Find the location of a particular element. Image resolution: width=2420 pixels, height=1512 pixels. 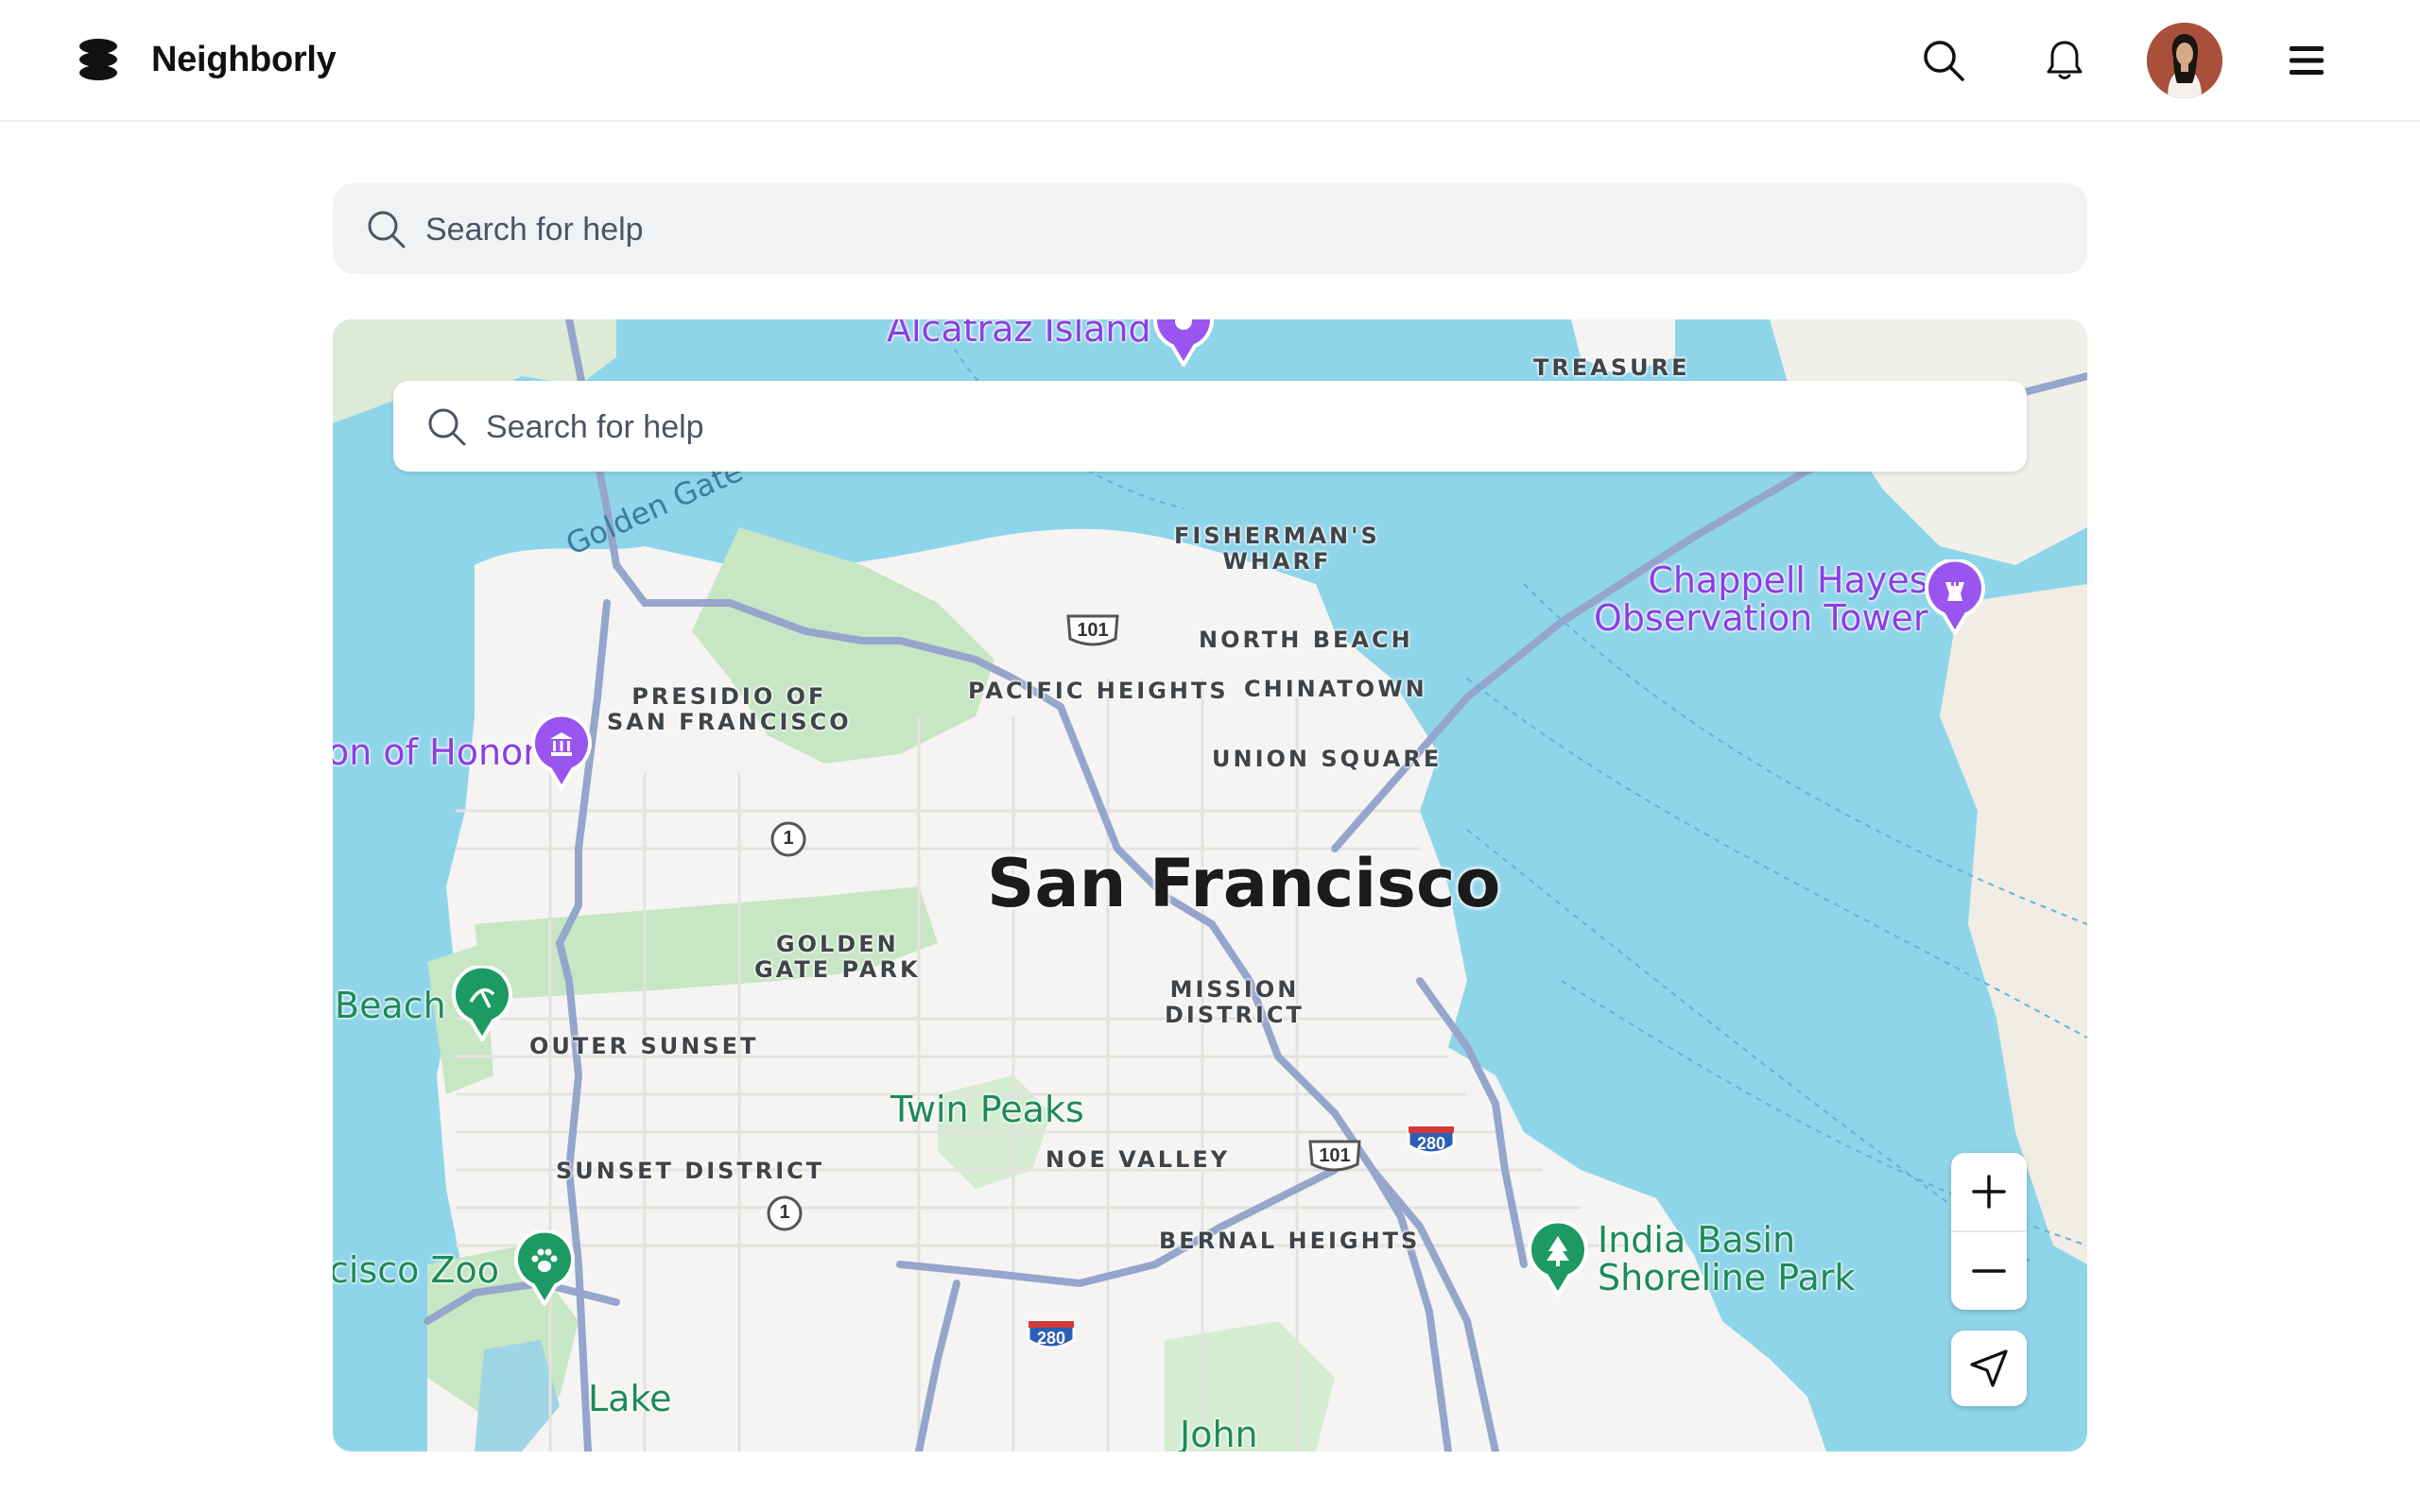

zoo-pin-icon is located at coordinates (544, 1268).